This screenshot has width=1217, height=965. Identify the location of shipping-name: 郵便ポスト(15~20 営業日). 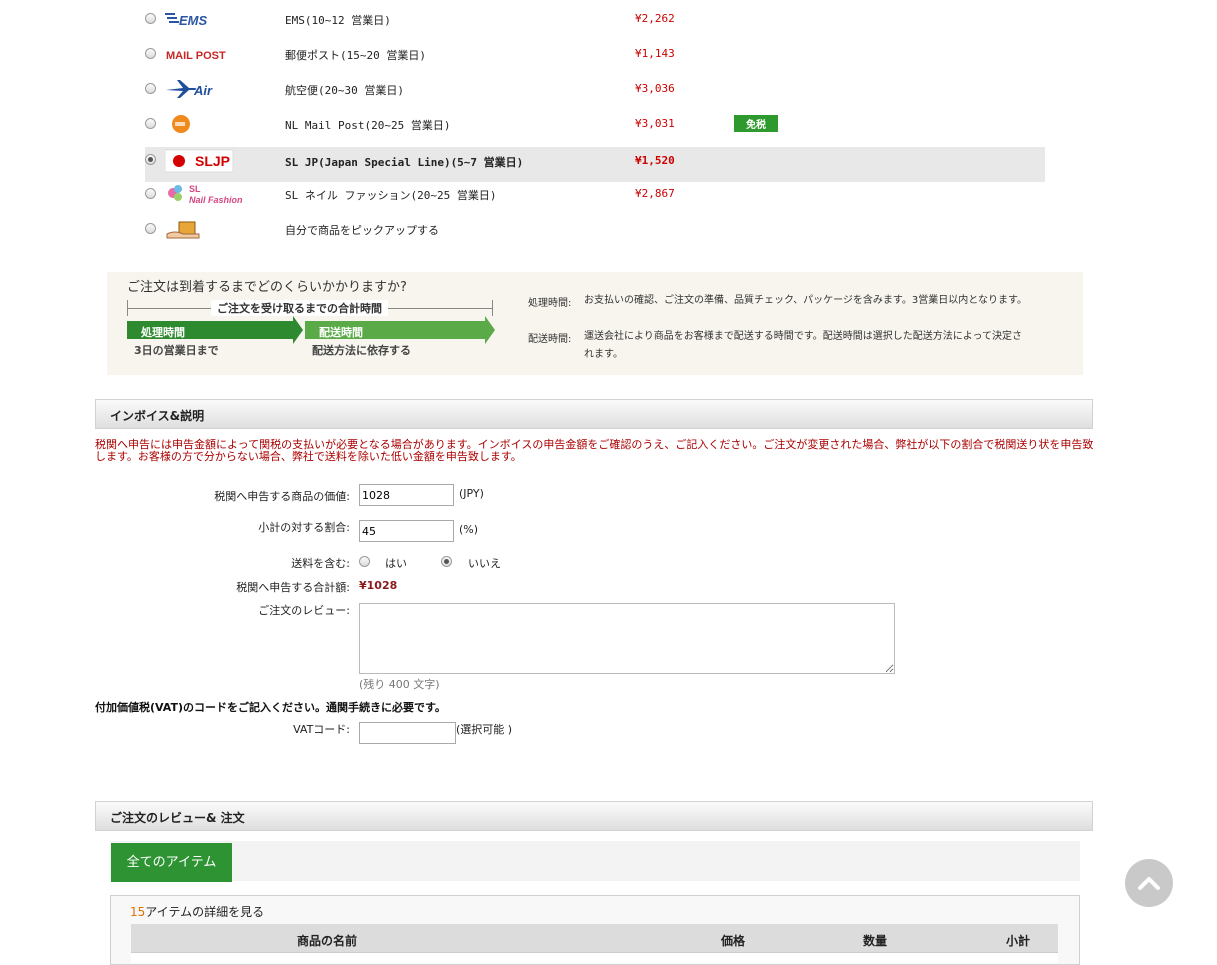
(355, 55).